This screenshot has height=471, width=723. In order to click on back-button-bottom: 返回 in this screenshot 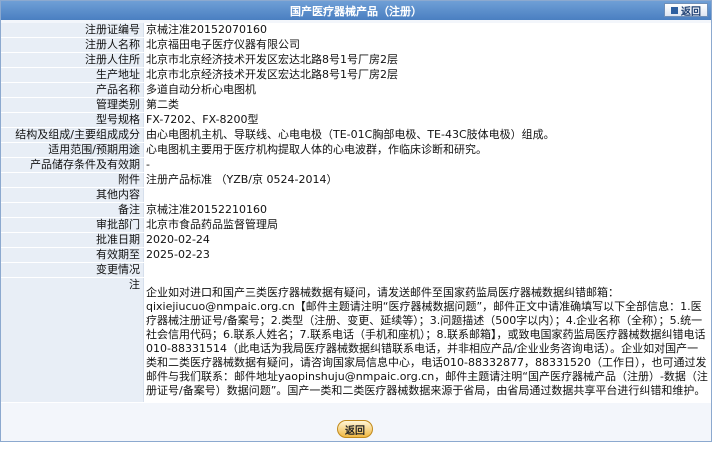, I will do `click(355, 429)`.